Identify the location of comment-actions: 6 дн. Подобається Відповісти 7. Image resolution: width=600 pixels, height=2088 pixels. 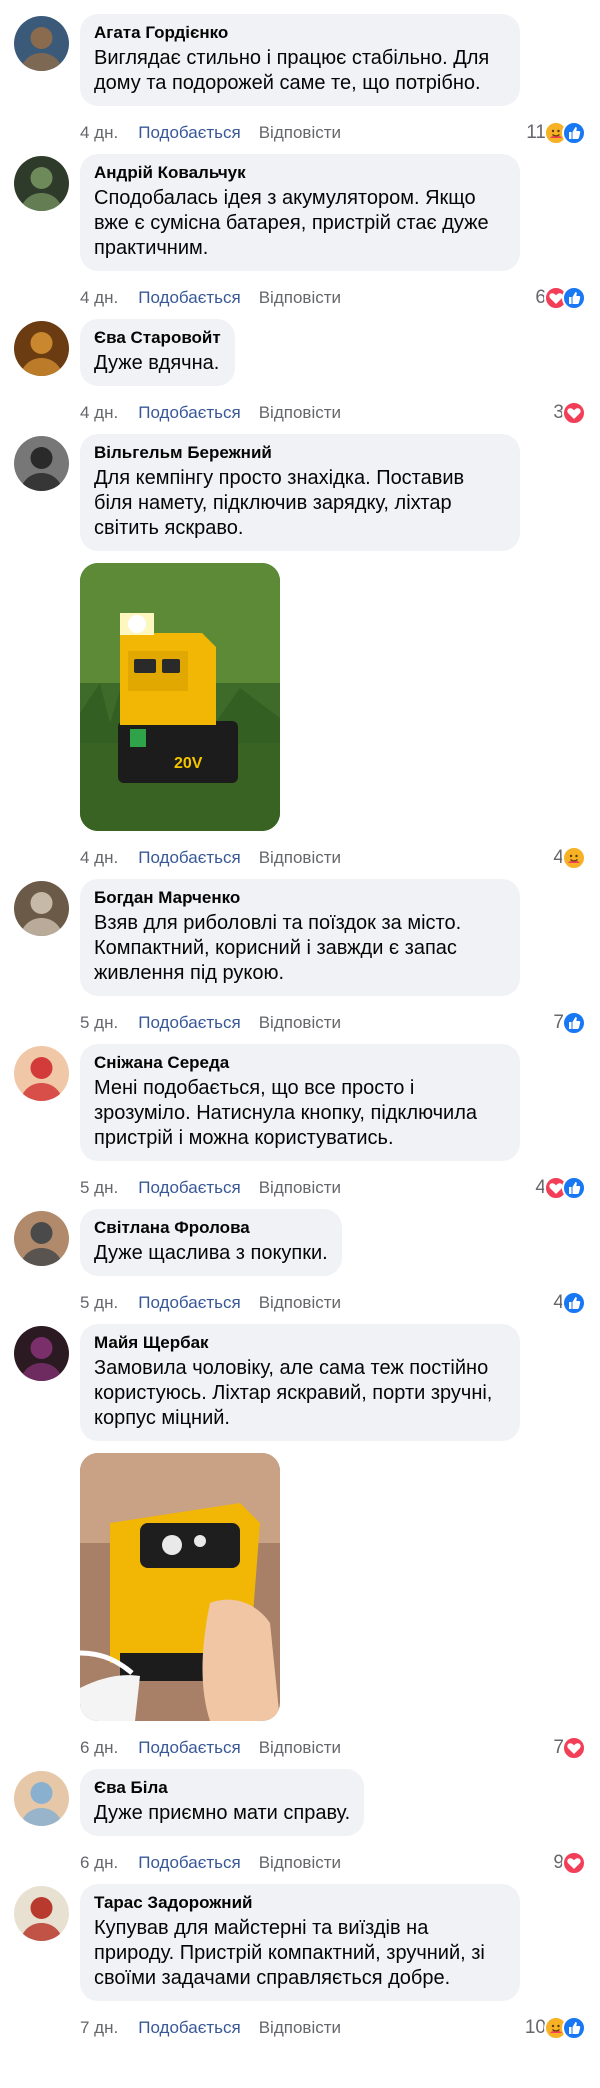
(333, 1748).